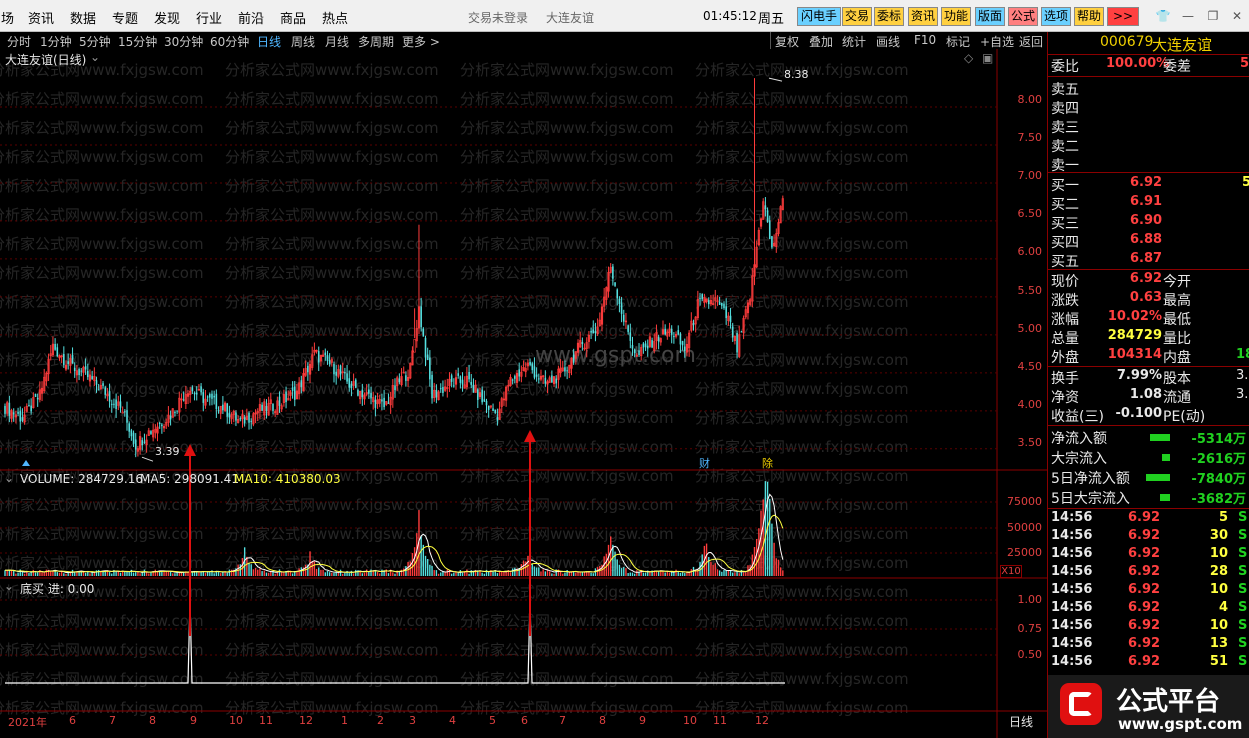  What do you see at coordinates (209, 17) in the screenshot?
I see `menu-item-industry: 行业` at bounding box center [209, 17].